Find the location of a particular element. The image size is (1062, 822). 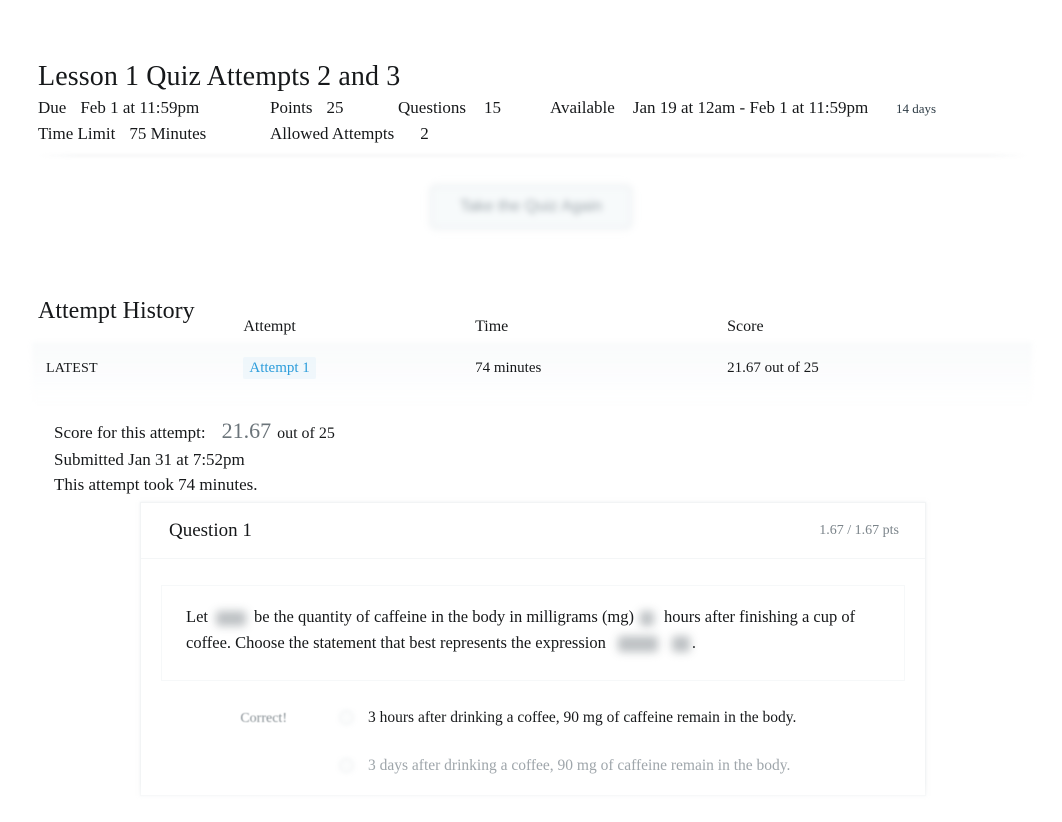

due-group: Due Feb 1 at 11:59pm is located at coordinates (154, 108).